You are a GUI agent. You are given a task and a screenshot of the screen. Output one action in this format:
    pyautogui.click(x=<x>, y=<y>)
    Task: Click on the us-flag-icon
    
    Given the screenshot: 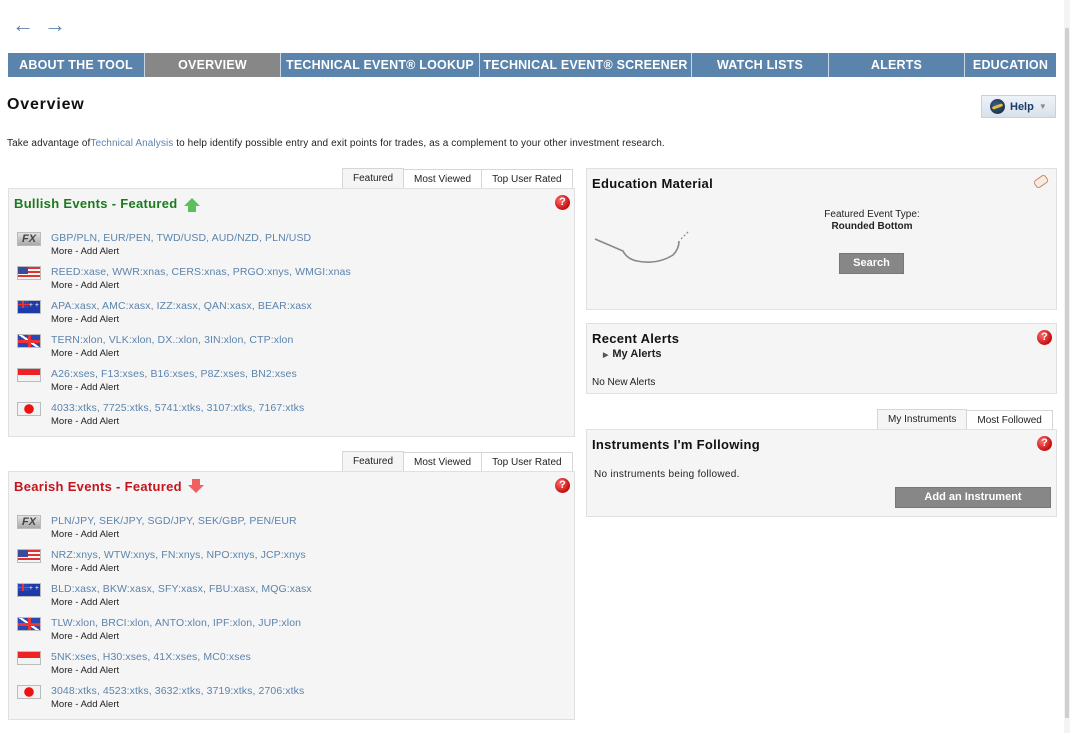 What is the action you would take?
    pyautogui.click(x=29, y=556)
    